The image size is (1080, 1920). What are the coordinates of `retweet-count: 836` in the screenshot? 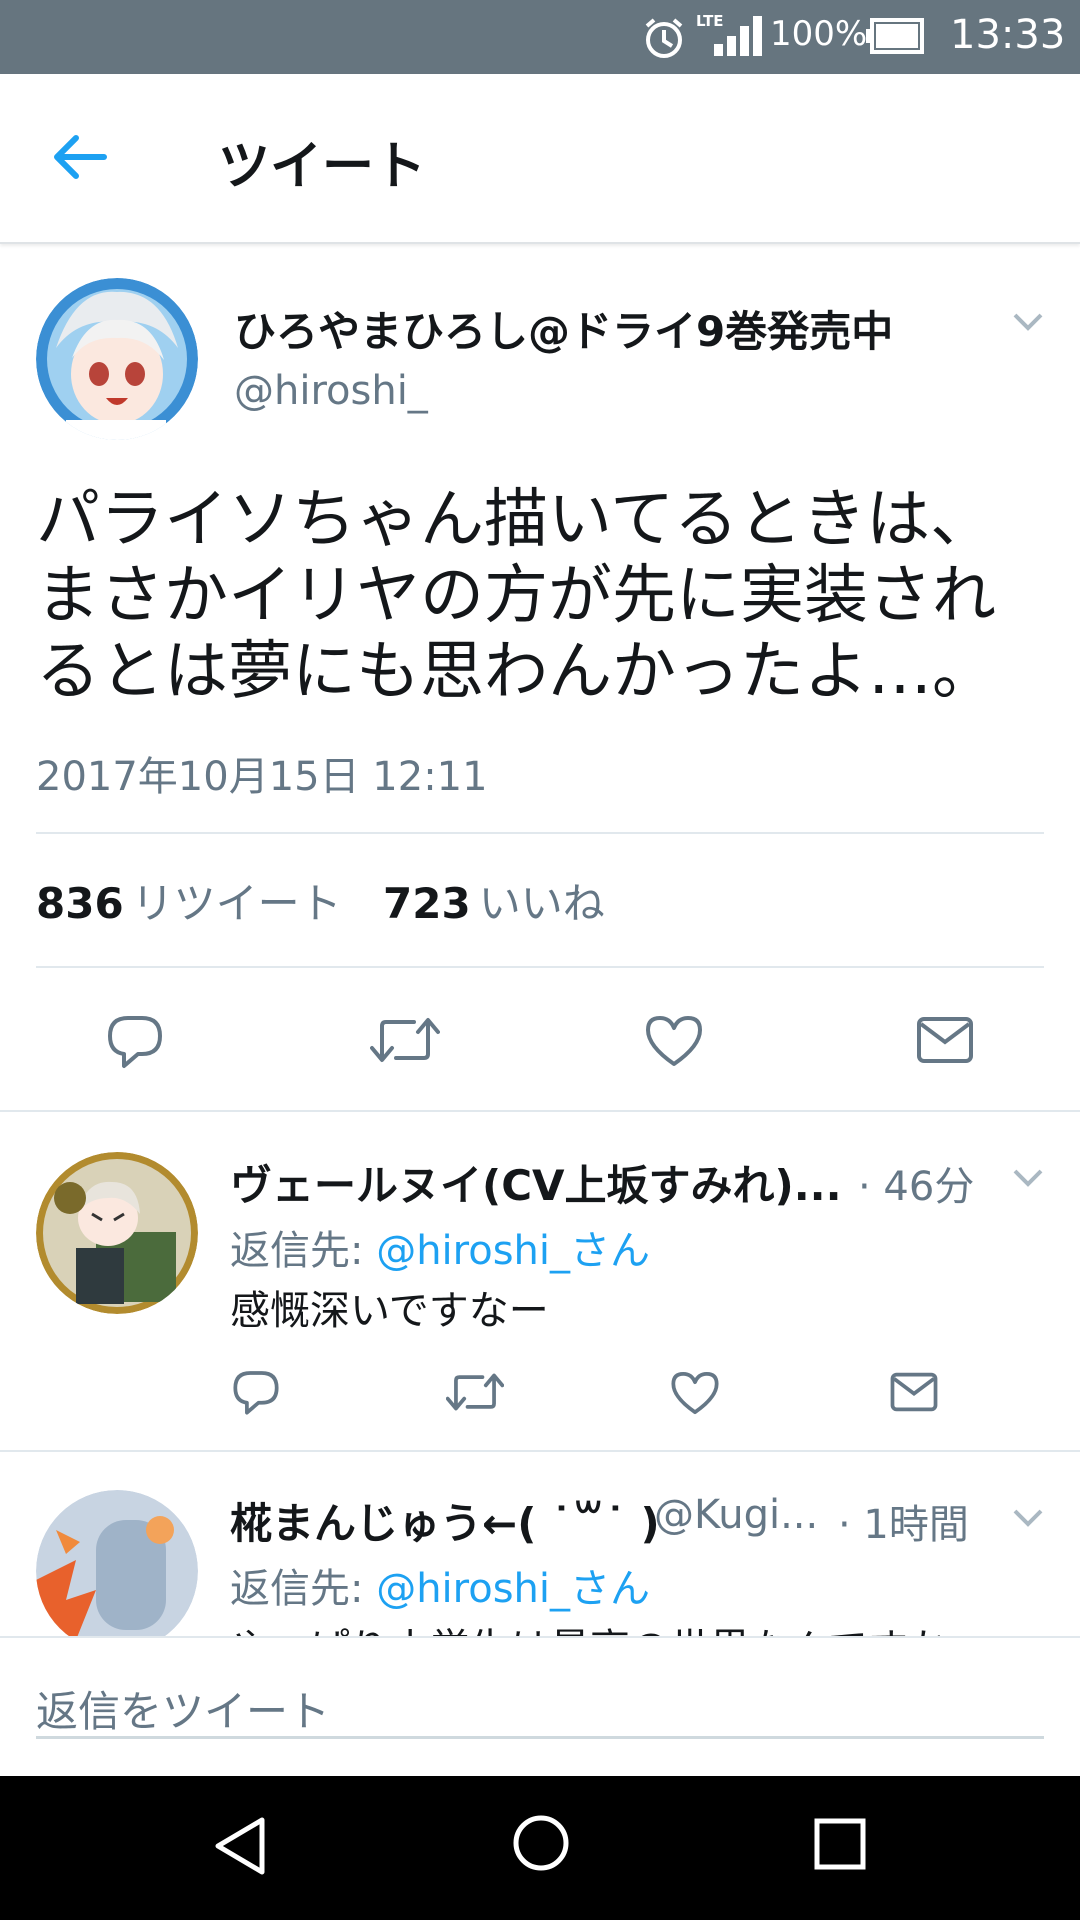 It's located at (80, 903).